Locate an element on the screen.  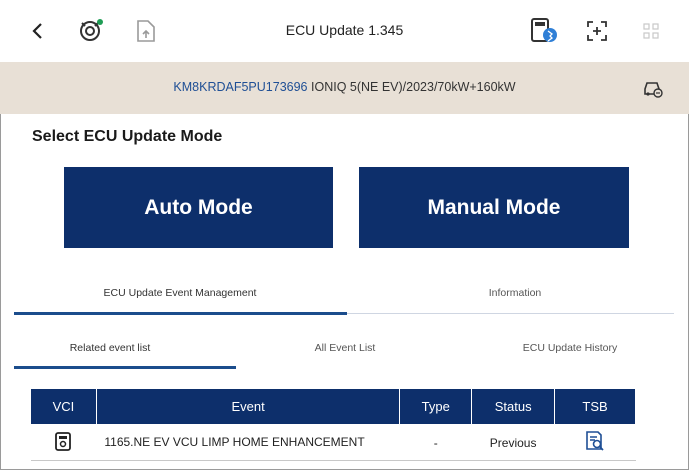
column-header-vci: VCI is located at coordinates (63, 406).